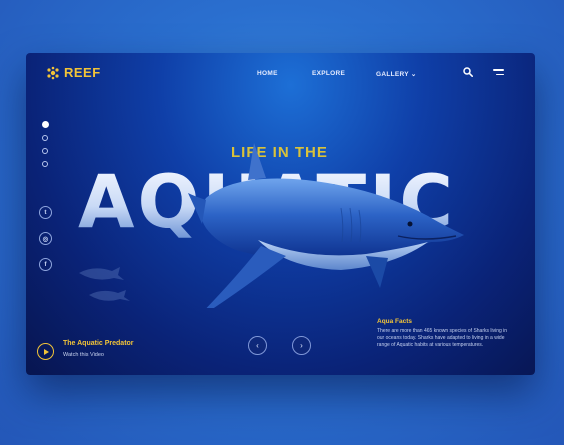 The height and width of the screenshot is (445, 564). I want to click on coral-logo-icon, so click(53, 72).